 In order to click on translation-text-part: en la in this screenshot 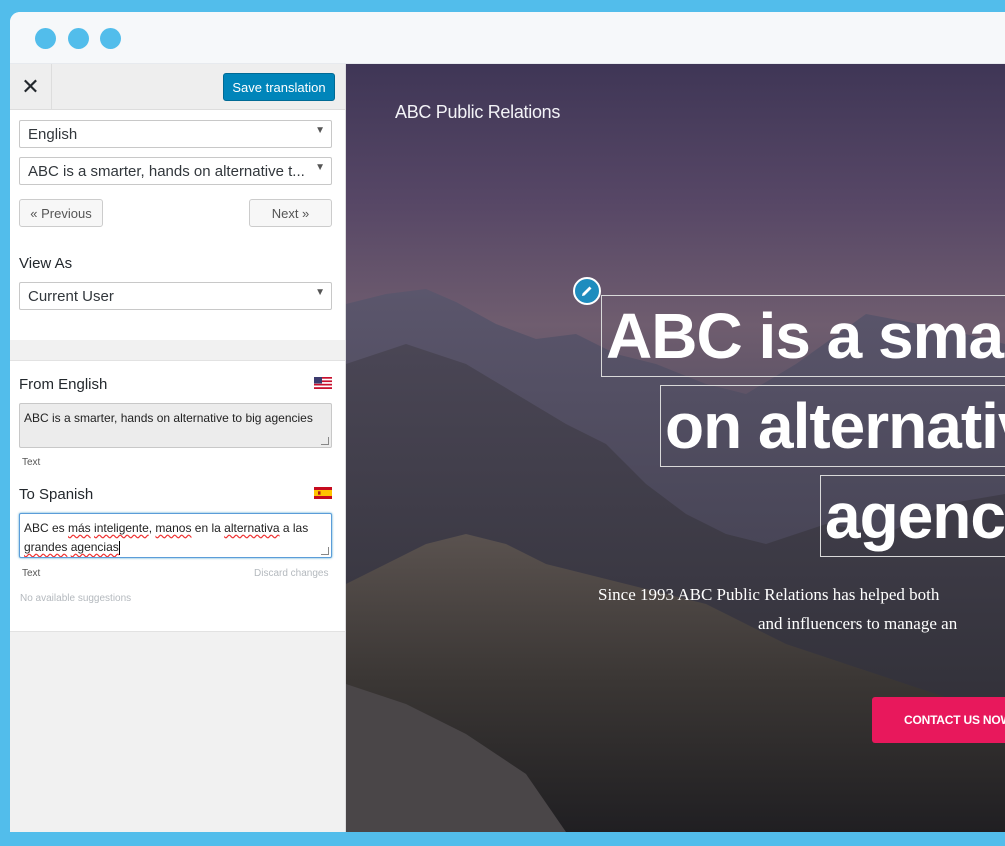, I will do `click(208, 528)`.